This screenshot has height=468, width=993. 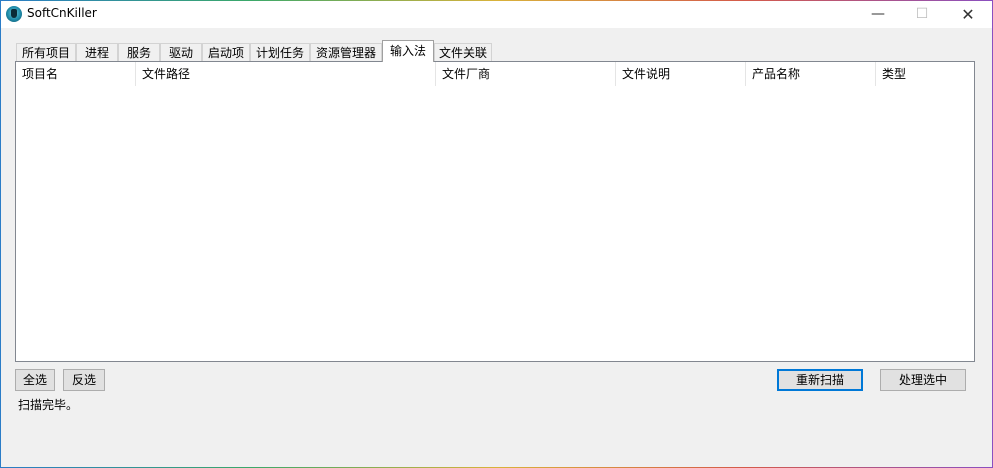 What do you see at coordinates (878, 14) in the screenshot?
I see `minimize-button: —` at bounding box center [878, 14].